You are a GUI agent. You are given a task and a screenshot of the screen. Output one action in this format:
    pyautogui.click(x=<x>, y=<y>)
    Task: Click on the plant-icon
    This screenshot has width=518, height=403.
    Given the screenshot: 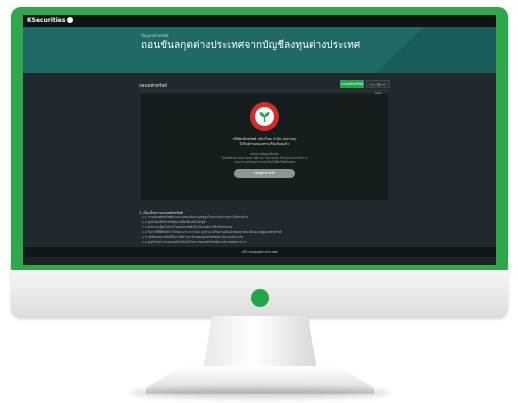 What is the action you would take?
    pyautogui.click(x=264, y=117)
    